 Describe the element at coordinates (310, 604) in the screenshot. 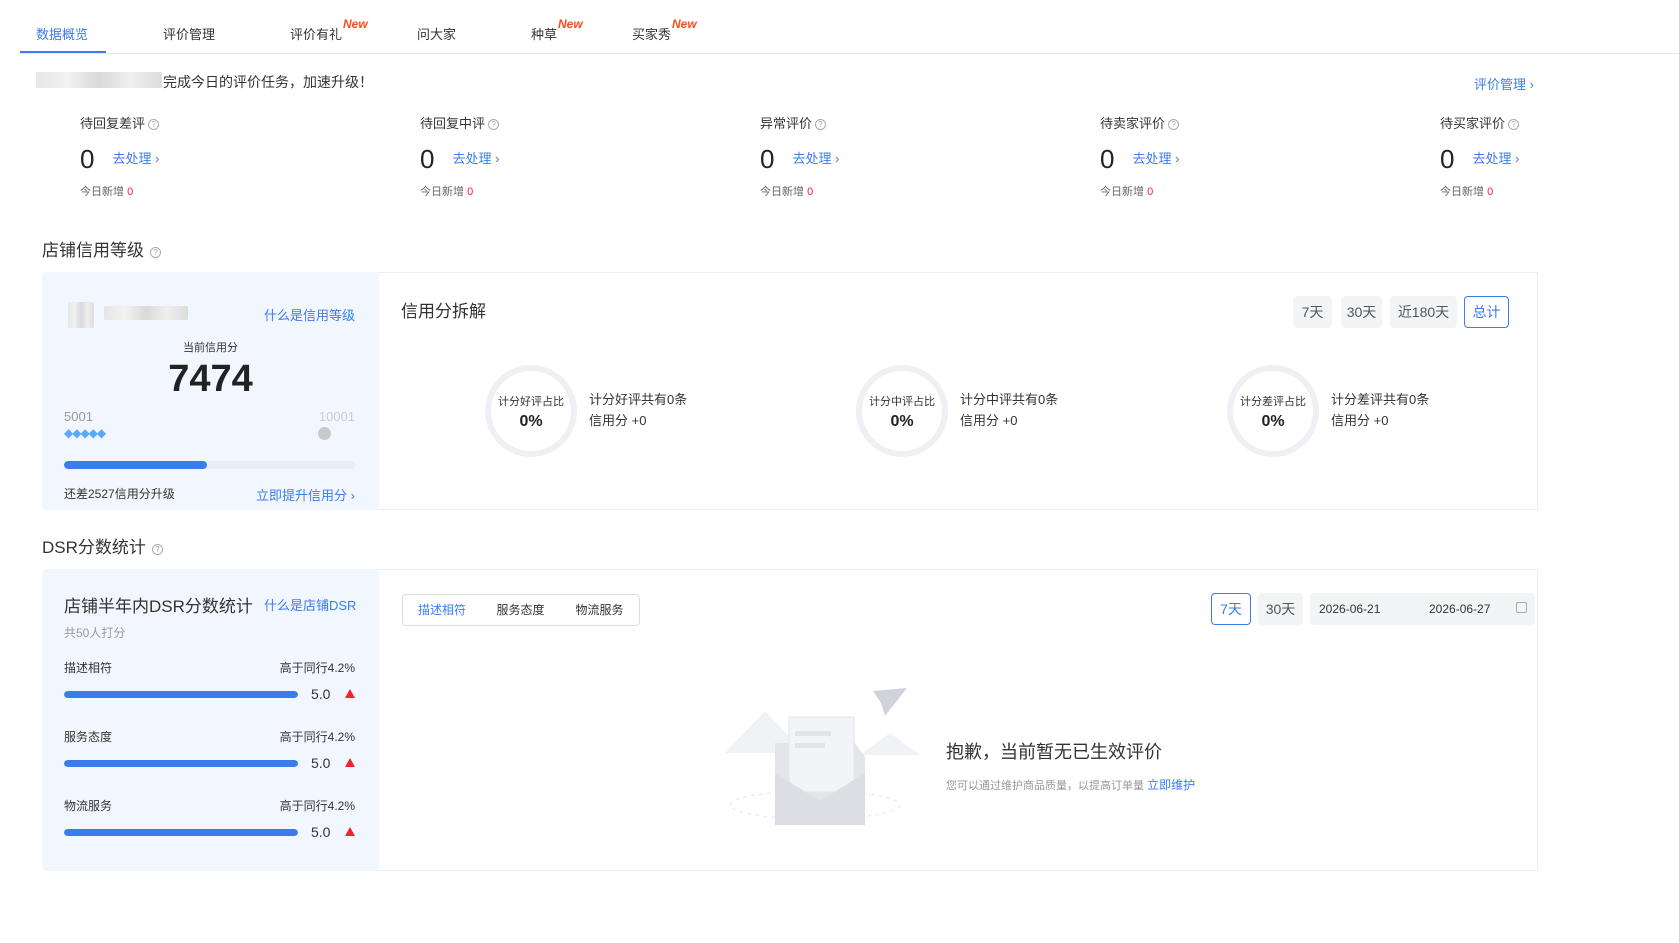

I see `what-is-dsr-link: 什么是店铺DSR` at that location.